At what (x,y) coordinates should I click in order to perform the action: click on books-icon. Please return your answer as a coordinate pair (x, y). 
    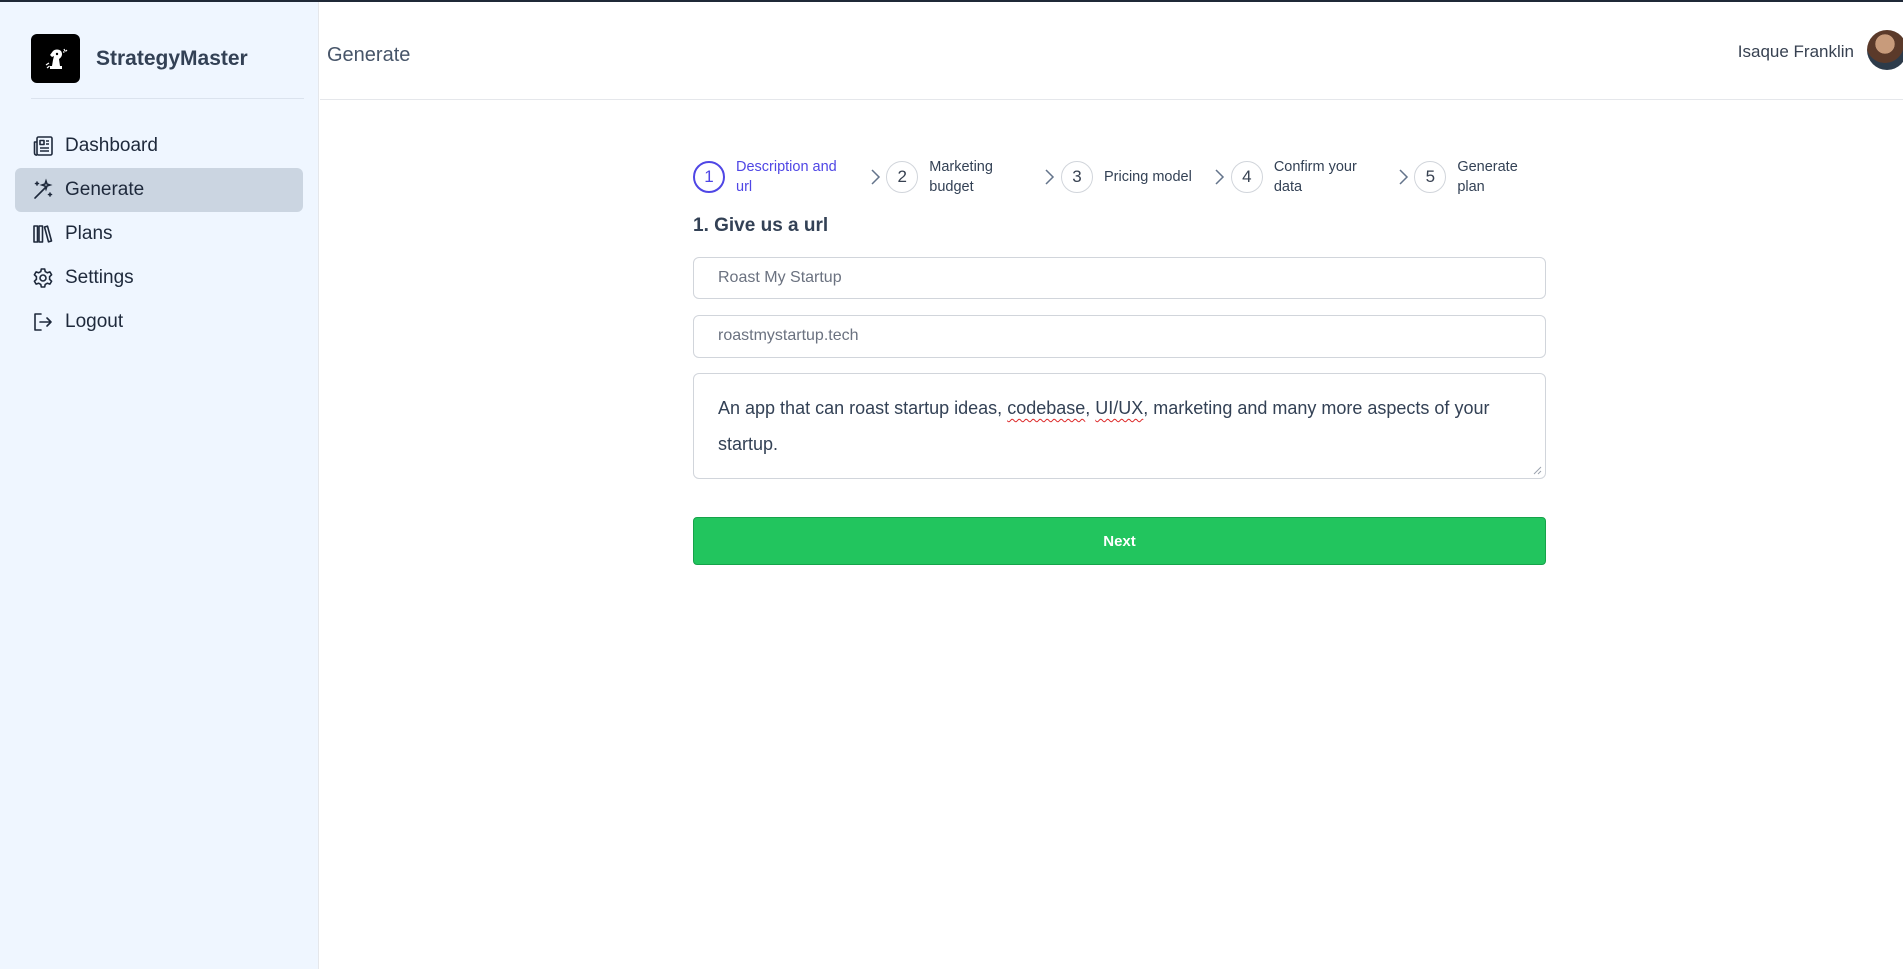
    Looking at the image, I should click on (43, 234).